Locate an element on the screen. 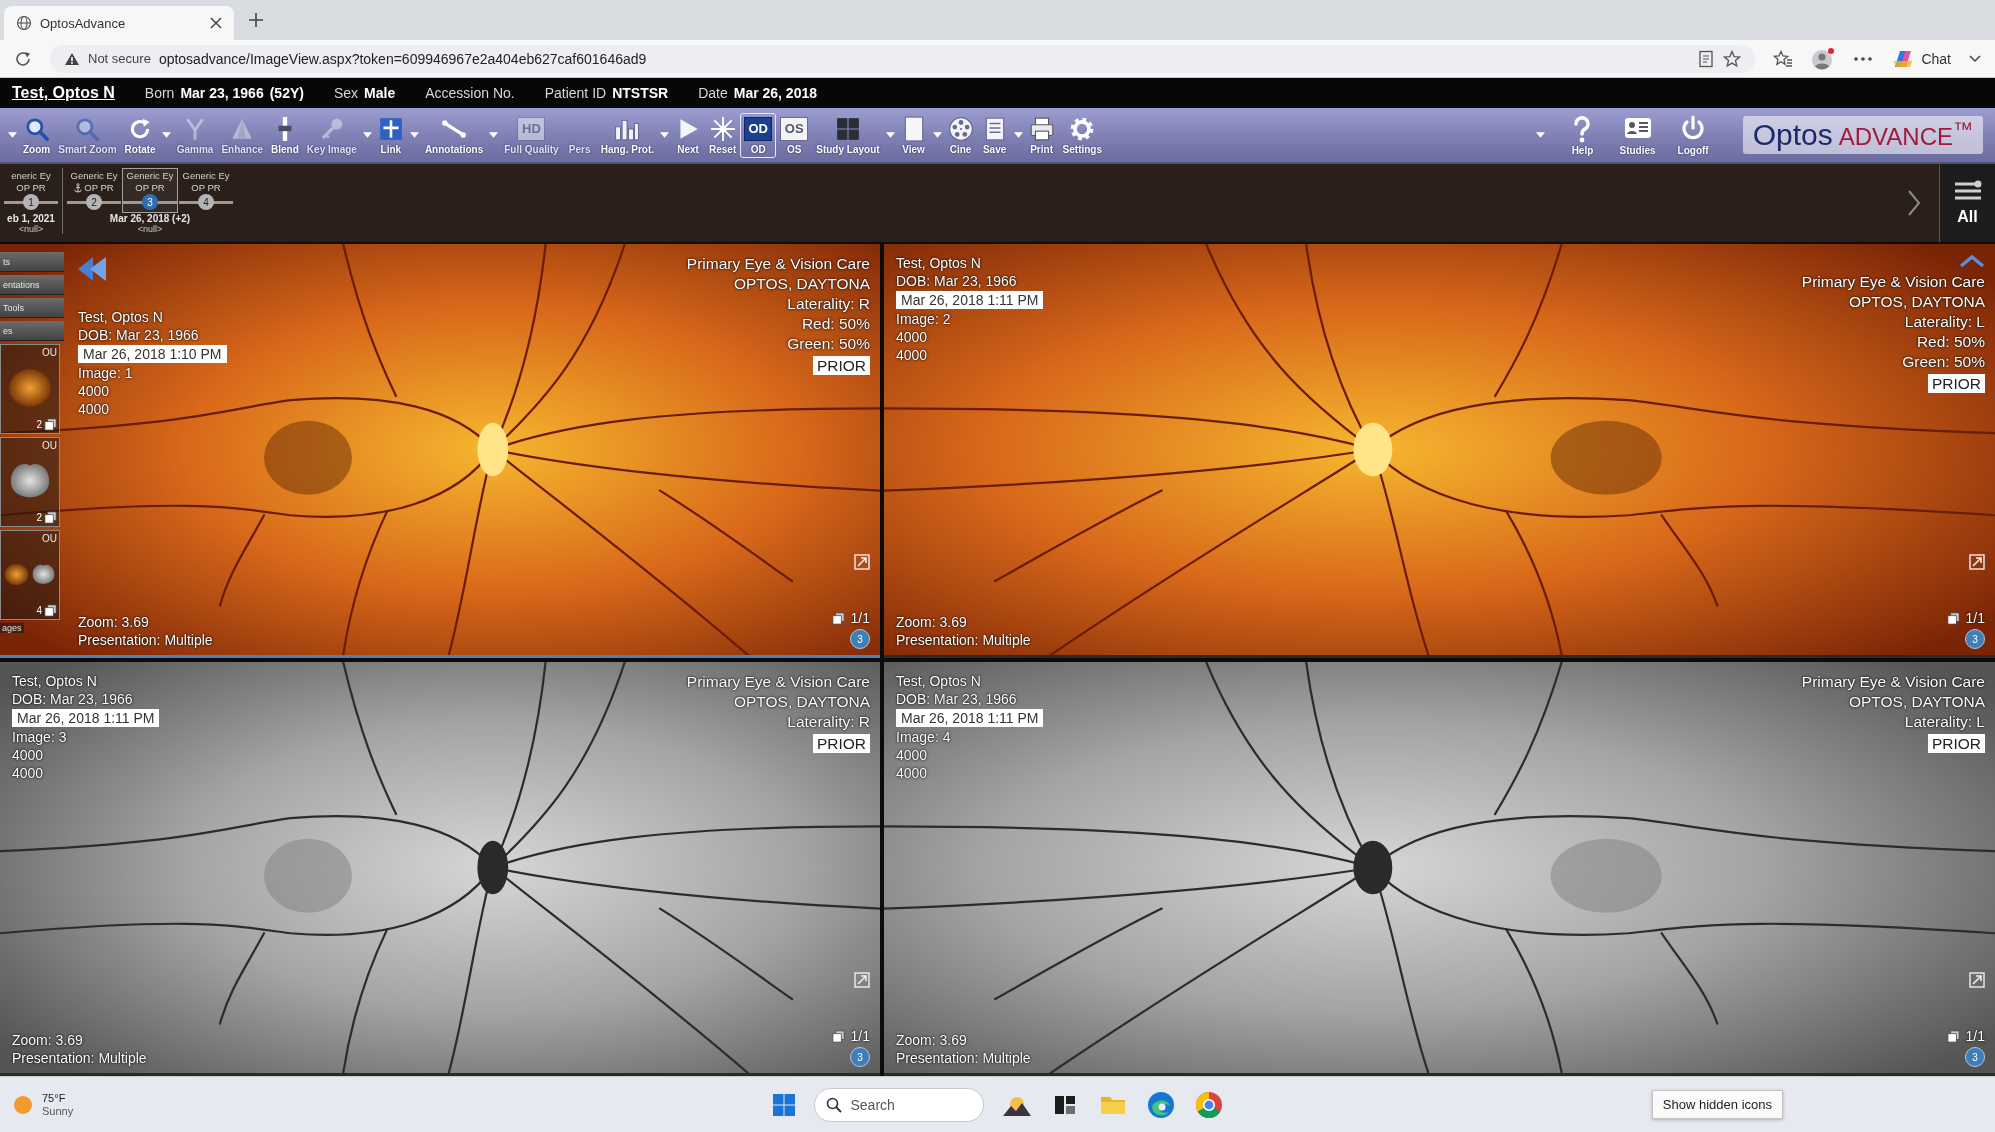  timeline-study: eneric Ey OP PR 1 is located at coordinates (31, 190).